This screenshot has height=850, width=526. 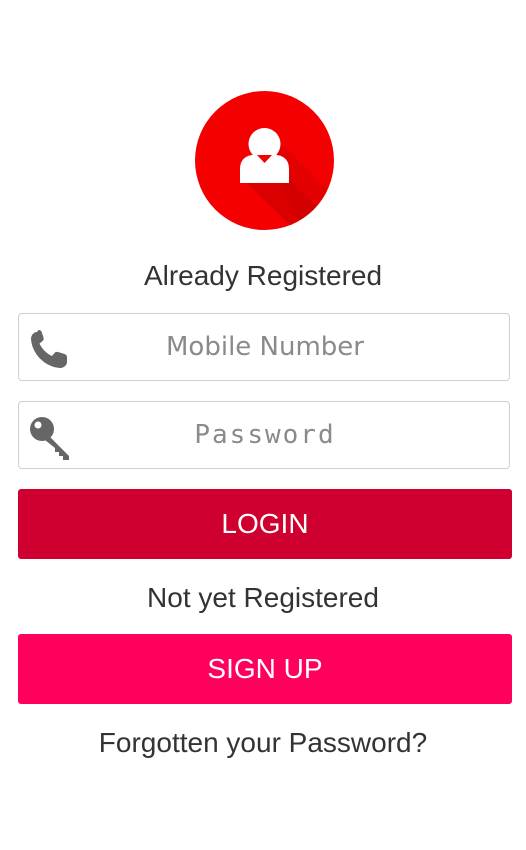 What do you see at coordinates (265, 669) in the screenshot?
I see `signup-button: SIGN UP` at bounding box center [265, 669].